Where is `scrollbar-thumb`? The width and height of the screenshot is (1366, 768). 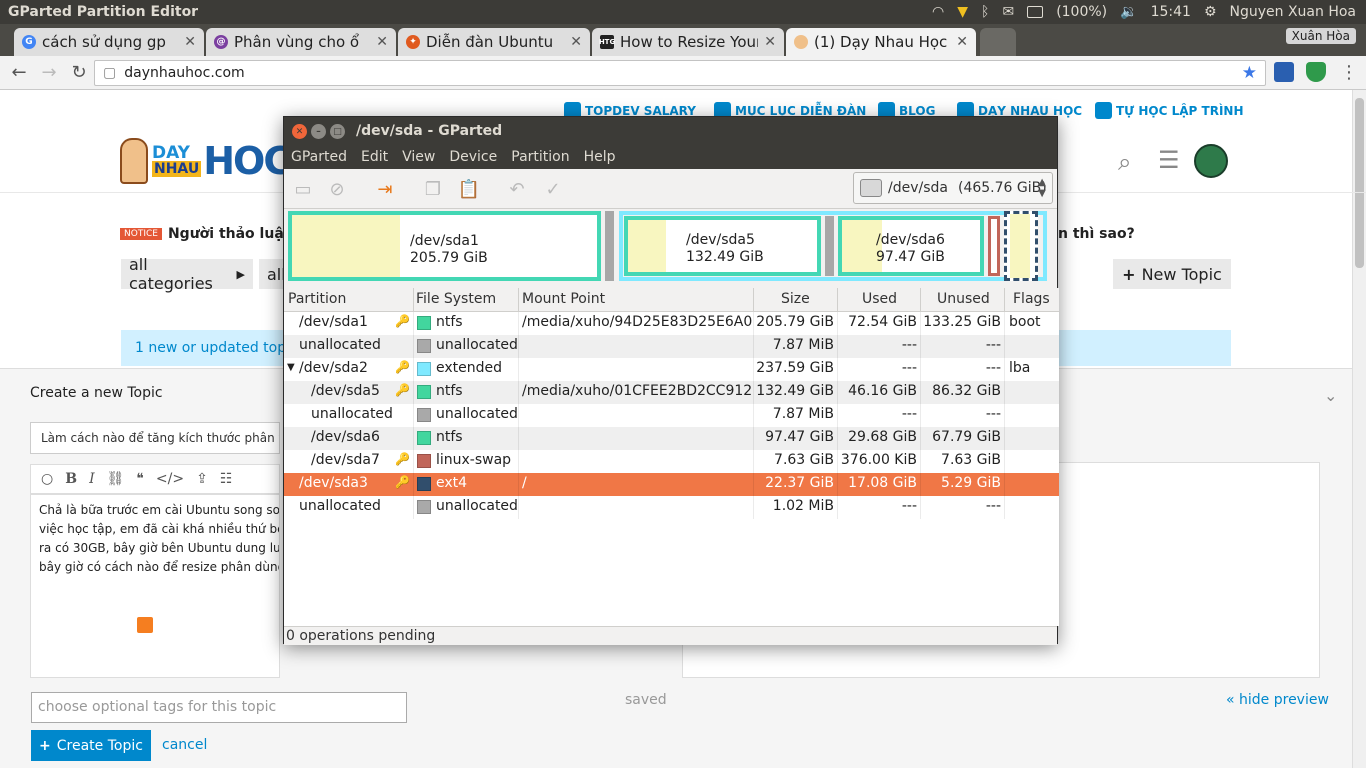
scrollbar-thumb is located at coordinates (1359, 183).